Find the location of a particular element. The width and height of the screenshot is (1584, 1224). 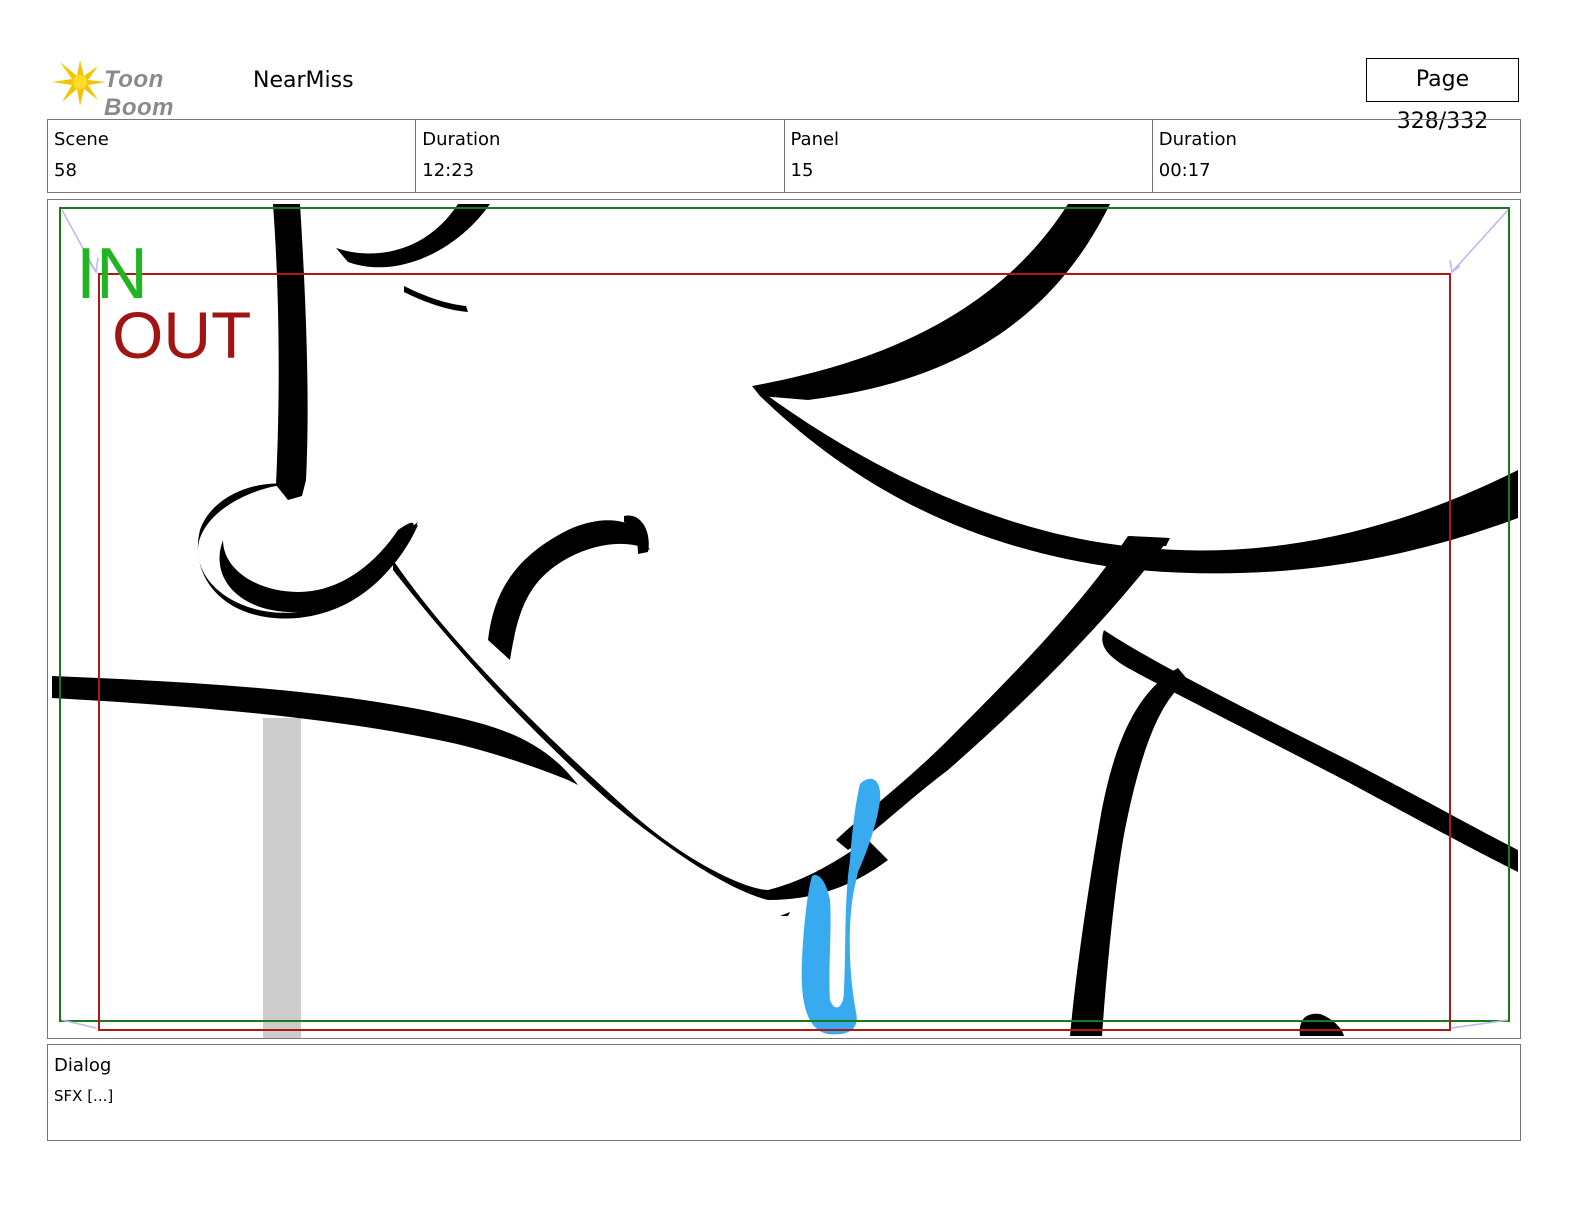

scene-cell: Scene 58 is located at coordinates (232, 156).